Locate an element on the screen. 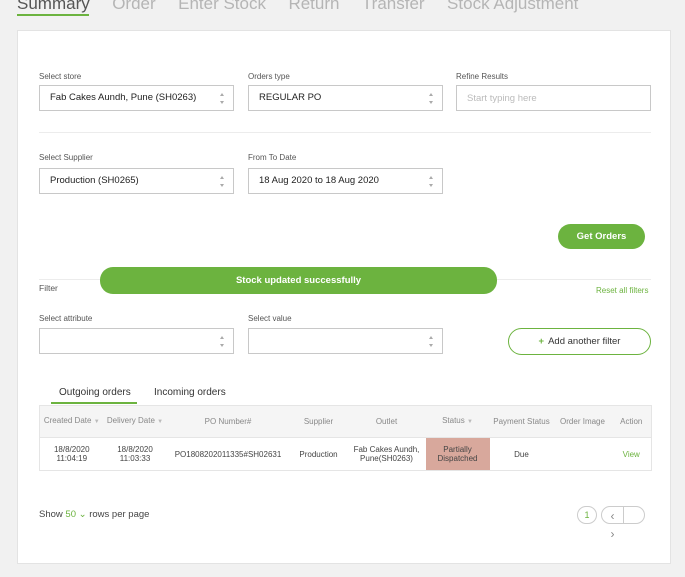  col-status: Status ▼ is located at coordinates (457, 421).